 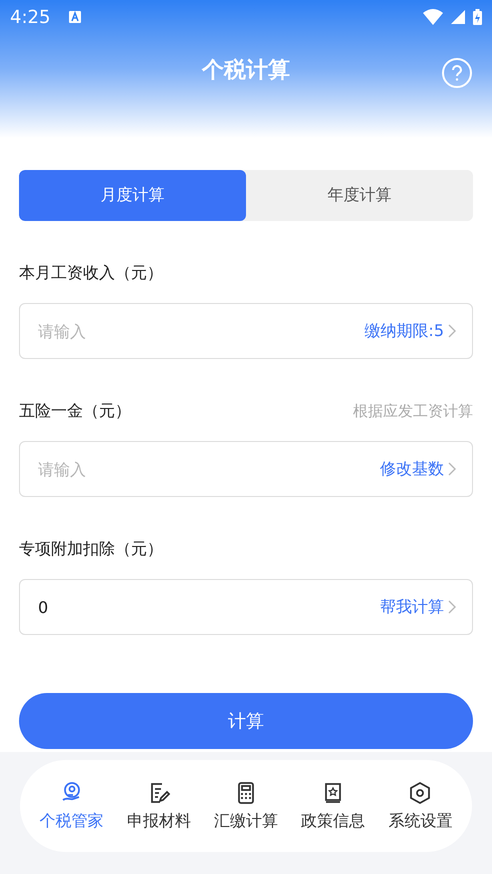 I want to click on nav-item: 申报材料, so click(x=158, y=806).